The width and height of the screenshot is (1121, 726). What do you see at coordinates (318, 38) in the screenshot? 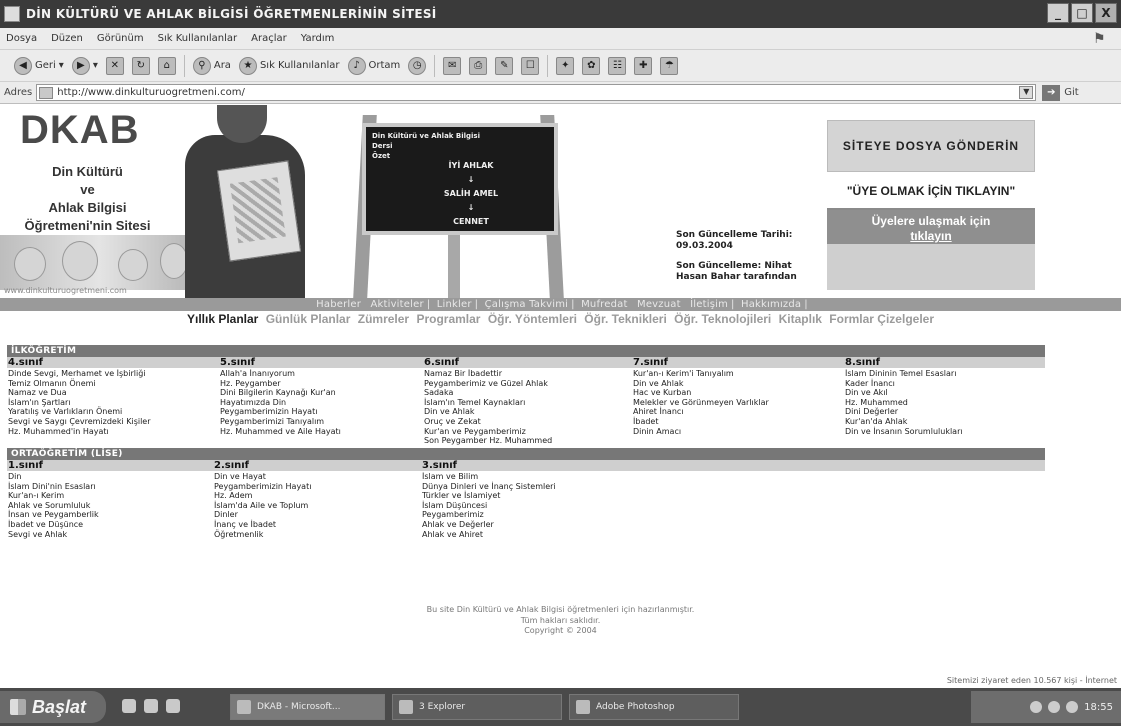
I see `menu-help: Yardım` at bounding box center [318, 38].